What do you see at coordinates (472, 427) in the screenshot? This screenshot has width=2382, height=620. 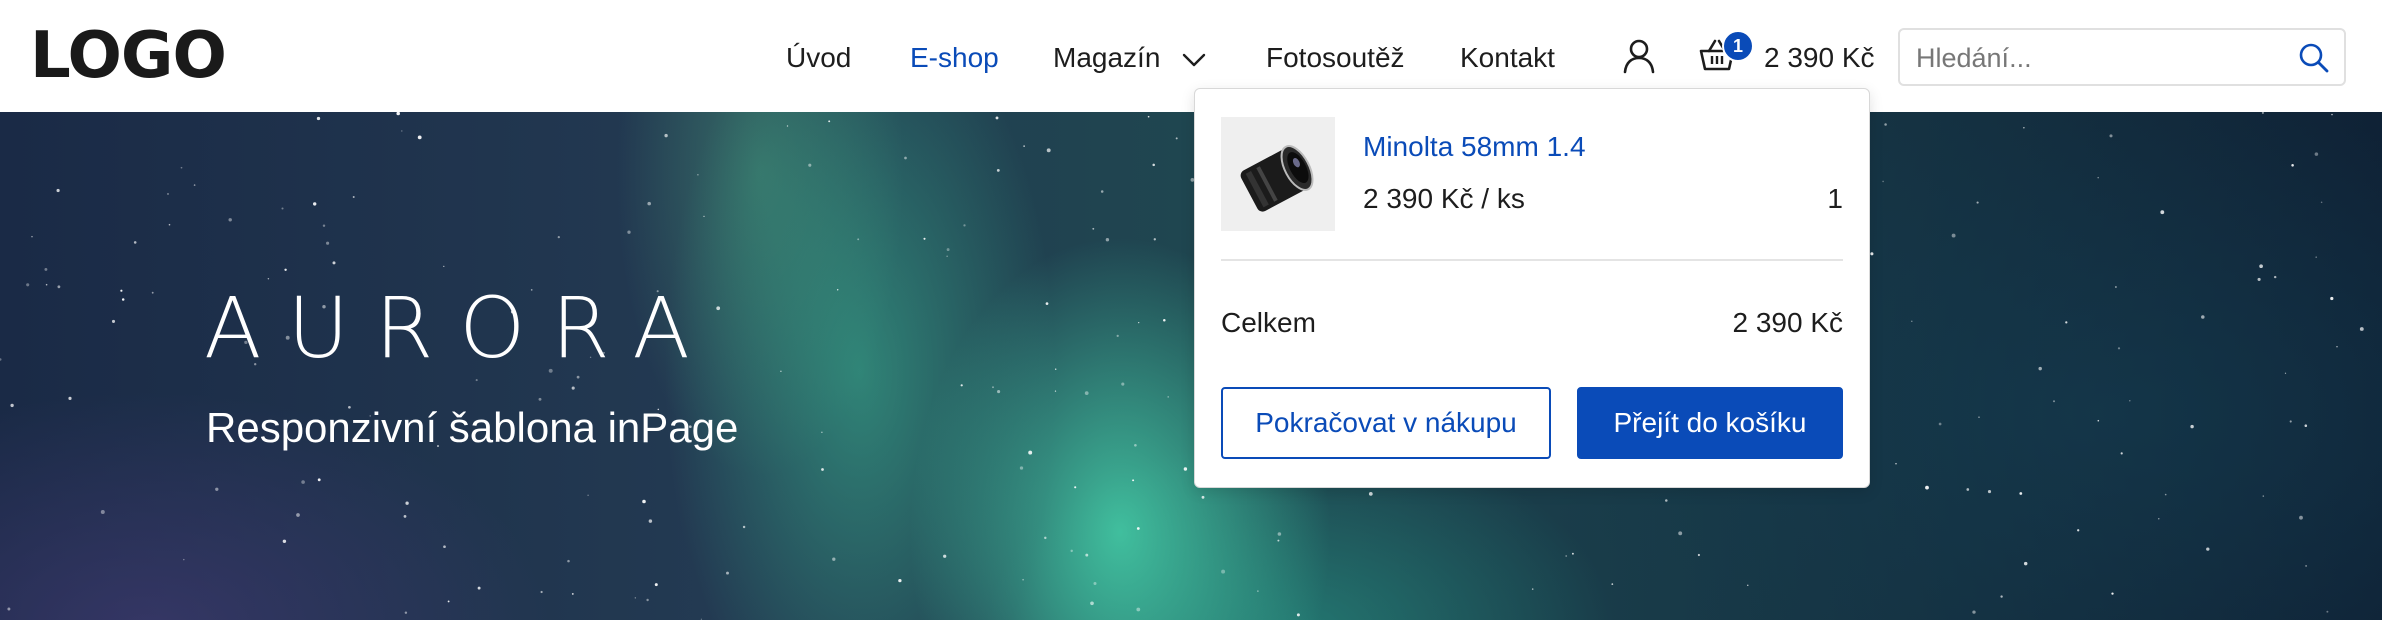 I see `hero-subtitle: Responzivní šablona inPage` at bounding box center [472, 427].